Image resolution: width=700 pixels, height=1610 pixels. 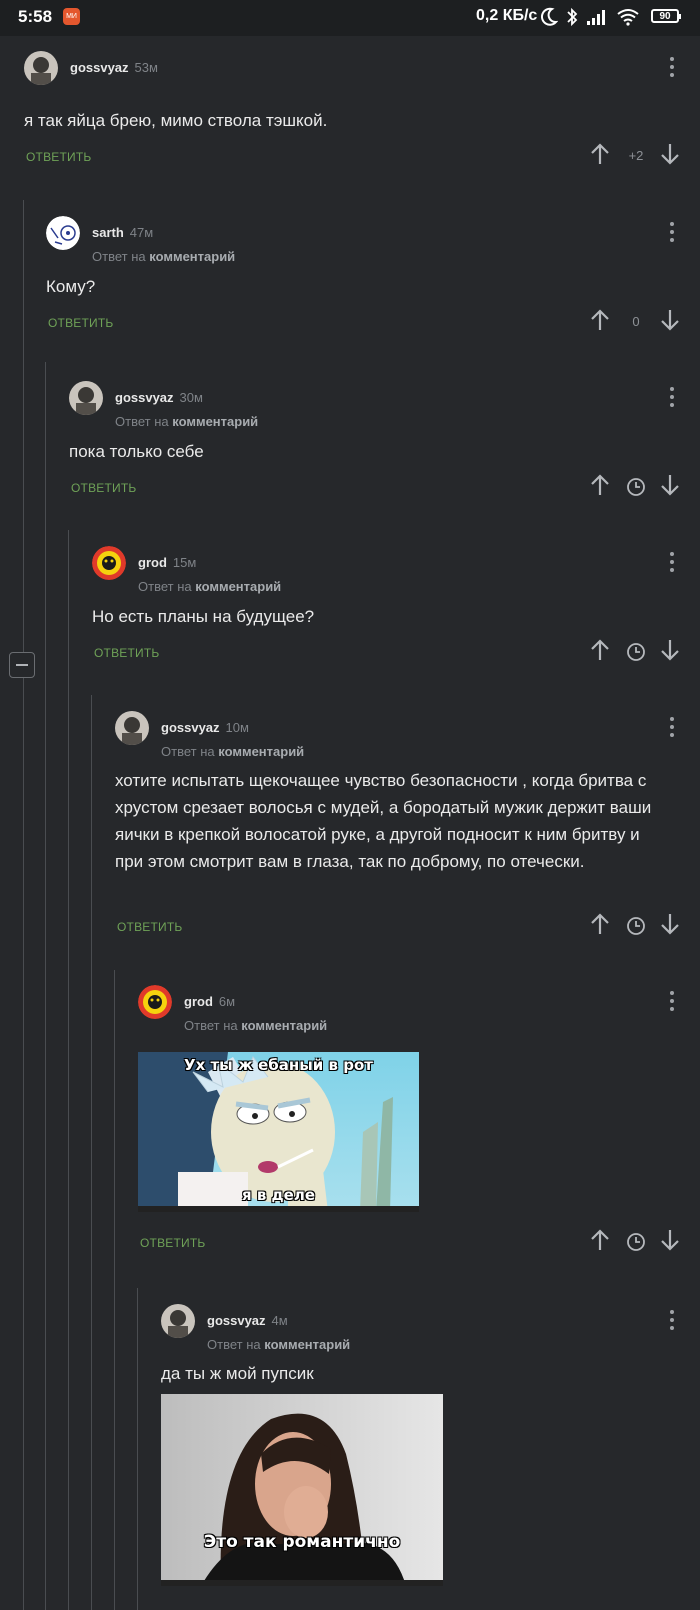 I want to click on comment-text: Кому?, so click(x=71, y=286).